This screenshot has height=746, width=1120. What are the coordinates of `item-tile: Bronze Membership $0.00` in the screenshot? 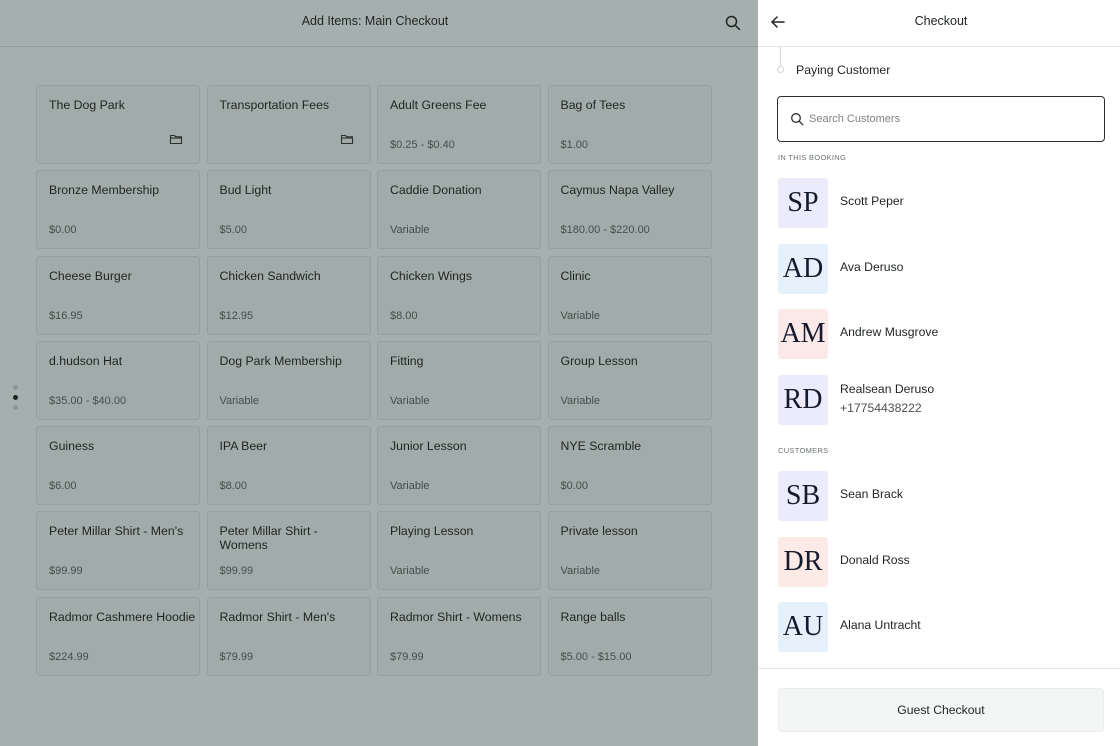 It's located at (118, 210).